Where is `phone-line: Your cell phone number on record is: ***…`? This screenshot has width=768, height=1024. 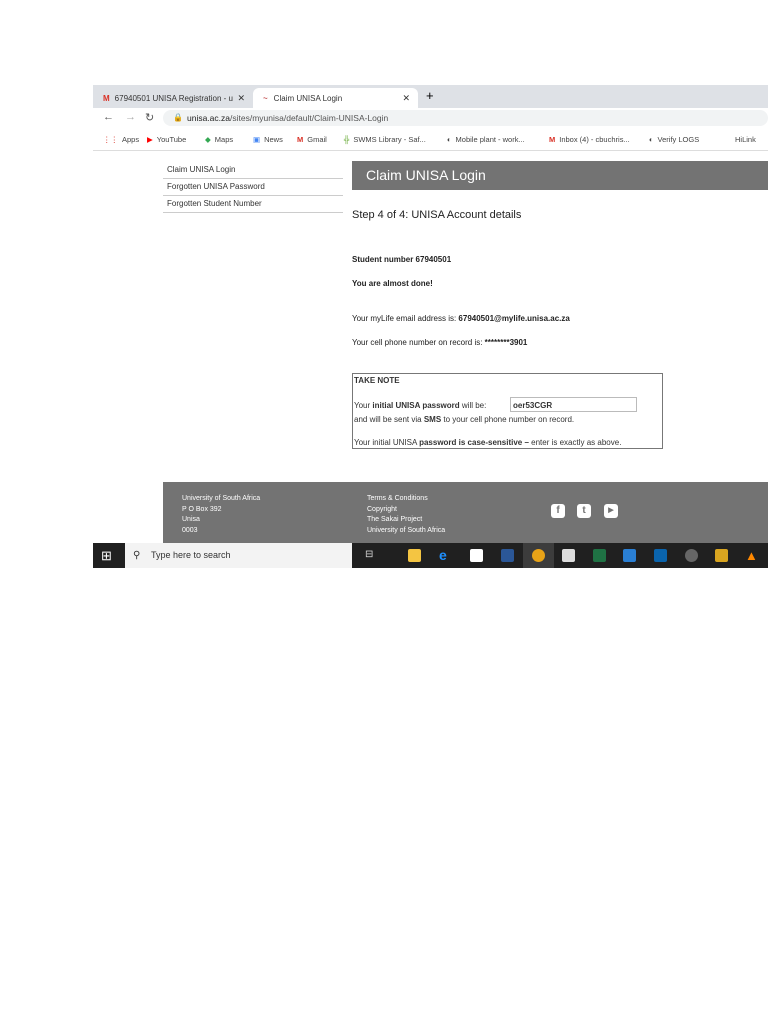 phone-line: Your cell phone number on record is: ***… is located at coordinates (439, 342).